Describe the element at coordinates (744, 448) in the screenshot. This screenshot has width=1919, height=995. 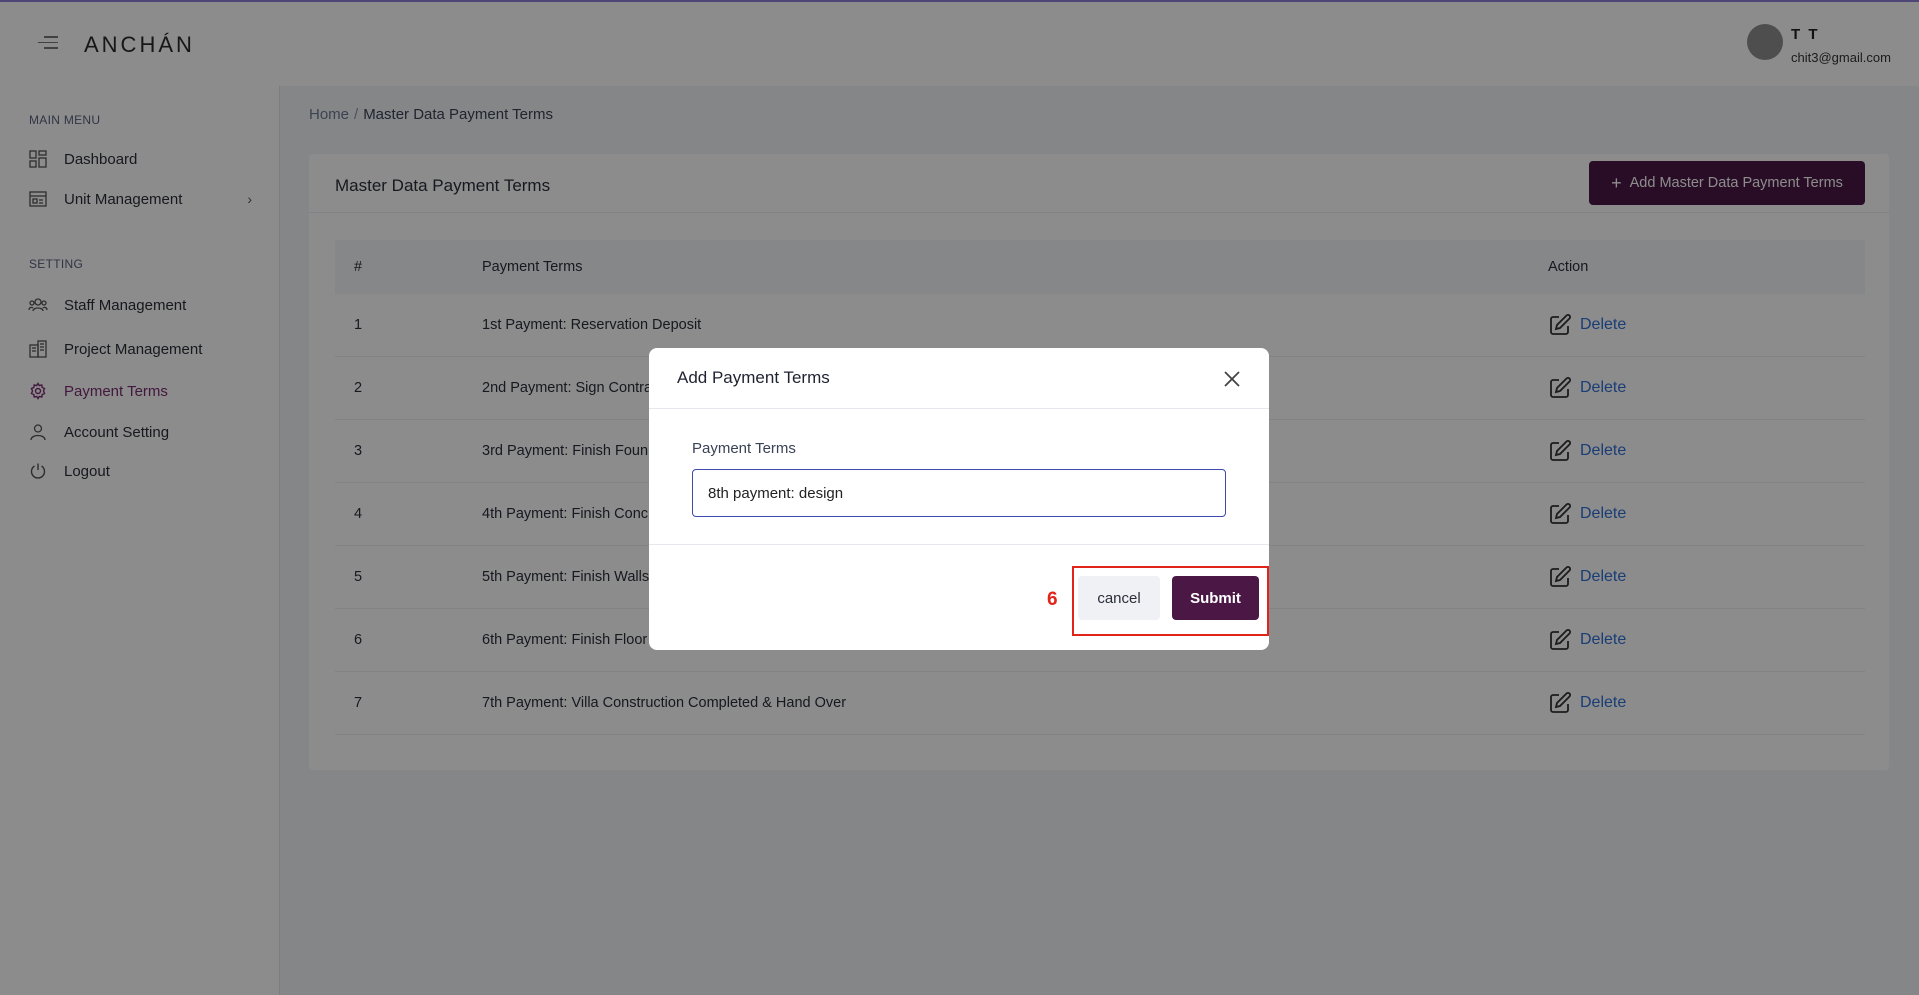
I see `payment-terms-label: Payment Terms` at that location.